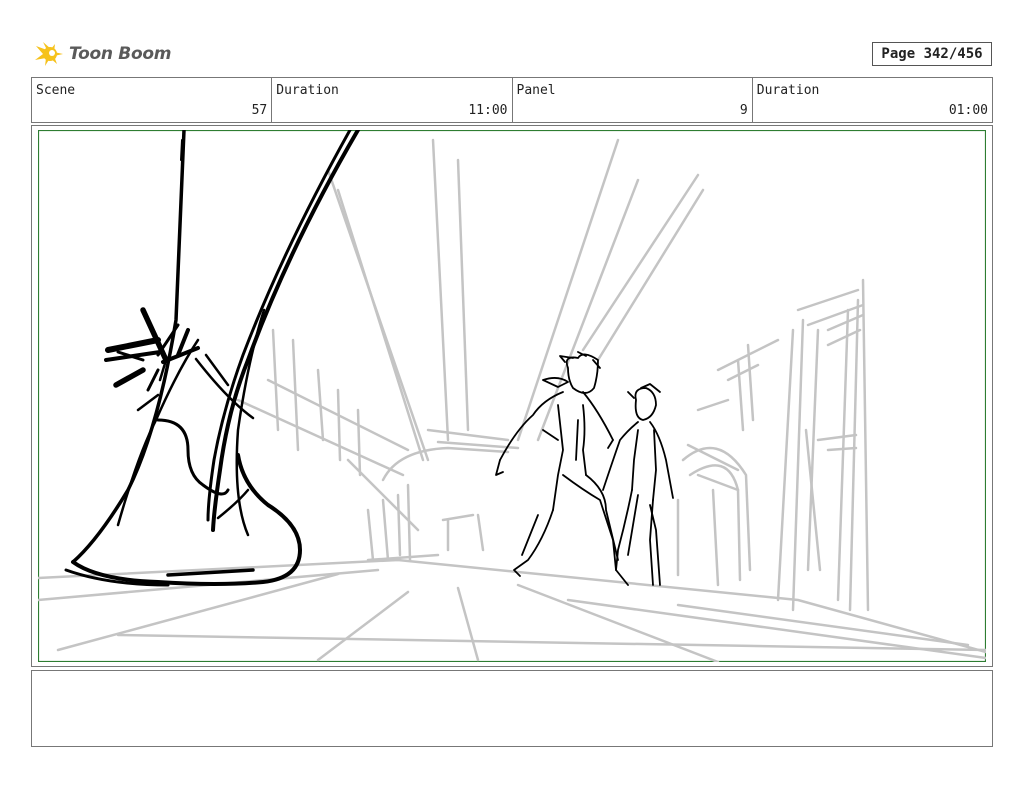 This screenshot has width=1024, height=793. I want to click on scene-value: 57, so click(259, 110).